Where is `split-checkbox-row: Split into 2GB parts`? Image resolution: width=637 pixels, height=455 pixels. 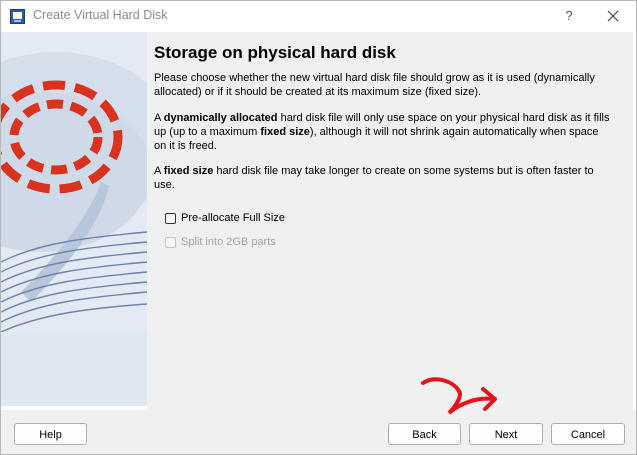 split-checkbox-row: Split into 2GB parts is located at coordinates (220, 242).